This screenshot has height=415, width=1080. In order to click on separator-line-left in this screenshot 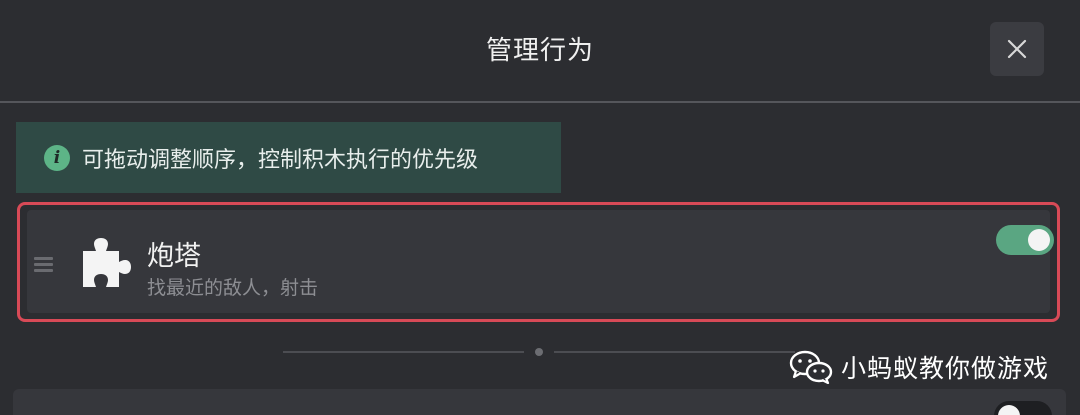, I will do `click(403, 352)`.